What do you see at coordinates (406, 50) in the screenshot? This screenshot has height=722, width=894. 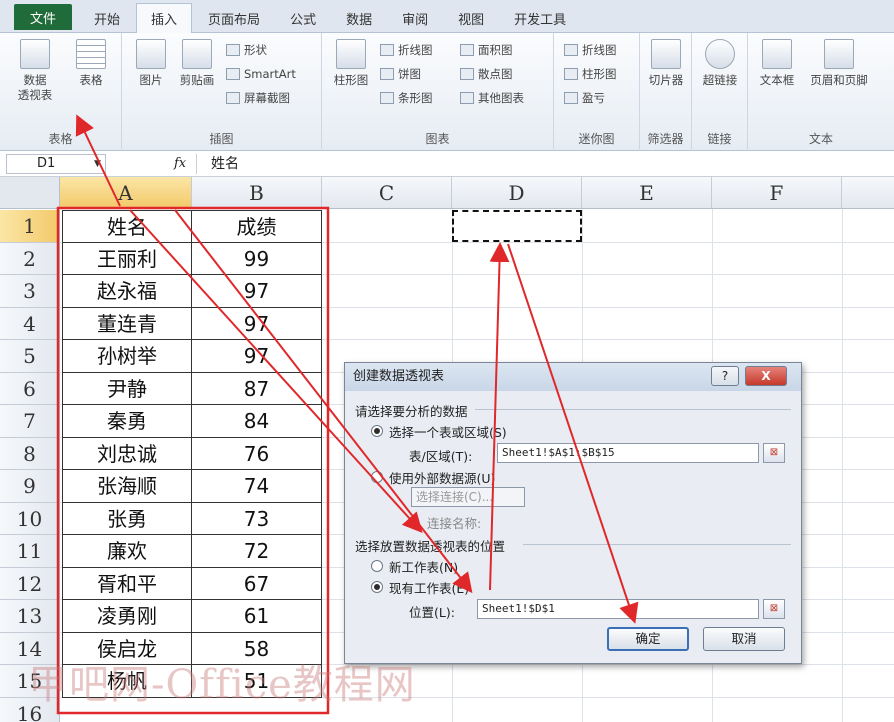 I see `line-chart-button: 折线图` at bounding box center [406, 50].